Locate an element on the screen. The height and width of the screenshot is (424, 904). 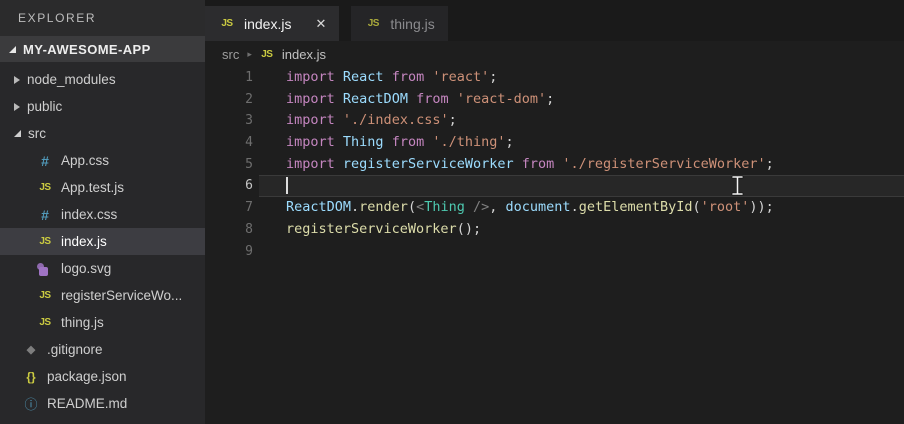
text-caret is located at coordinates (287, 186).